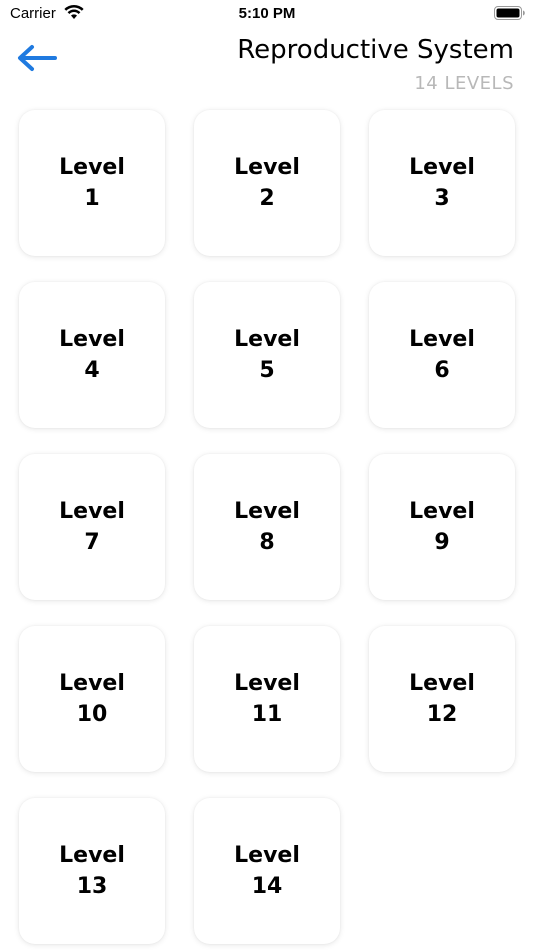  Describe the element at coordinates (442, 183) in the screenshot. I see `level-card-3: Level 3` at that location.